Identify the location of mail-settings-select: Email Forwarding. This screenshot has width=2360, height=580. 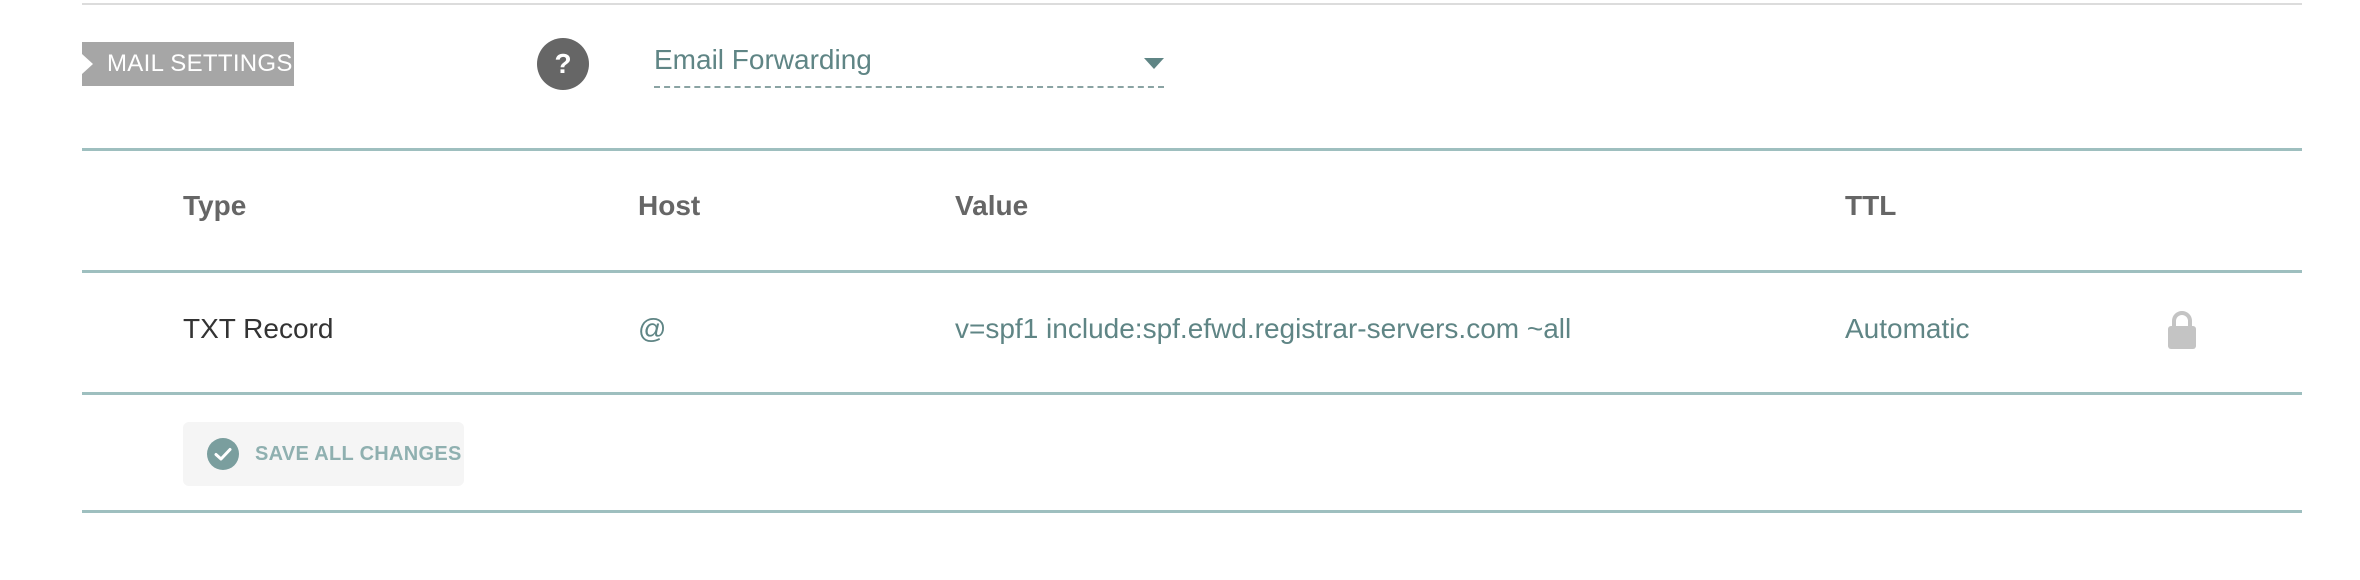
(909, 64).